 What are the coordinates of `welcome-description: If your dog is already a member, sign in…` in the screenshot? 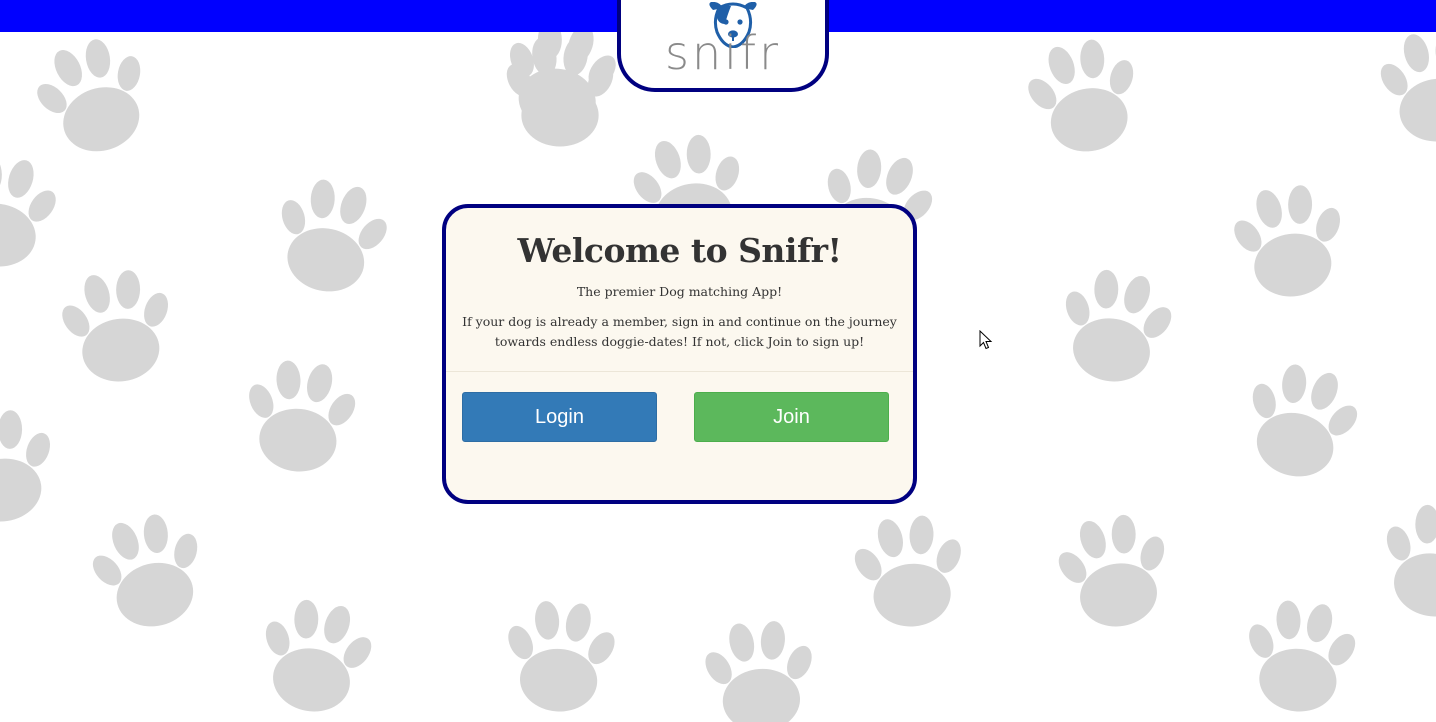 It's located at (679, 331).